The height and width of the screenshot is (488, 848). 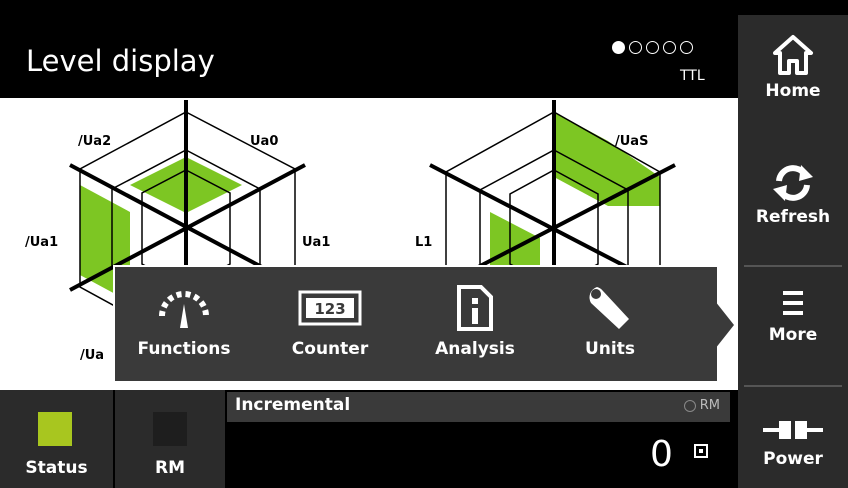 I want to click on rm-button: RM, so click(x=170, y=439).